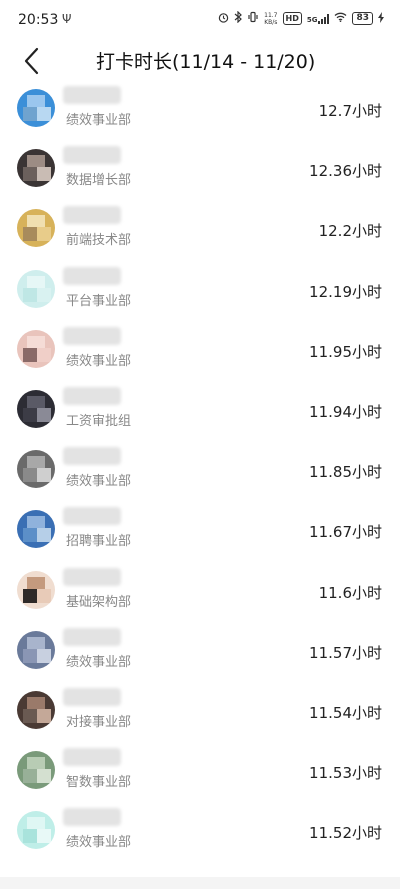 This screenshot has width=400, height=889. Describe the element at coordinates (200, 168) in the screenshot. I see `list-item: 数据增长部 12.36小时` at that location.